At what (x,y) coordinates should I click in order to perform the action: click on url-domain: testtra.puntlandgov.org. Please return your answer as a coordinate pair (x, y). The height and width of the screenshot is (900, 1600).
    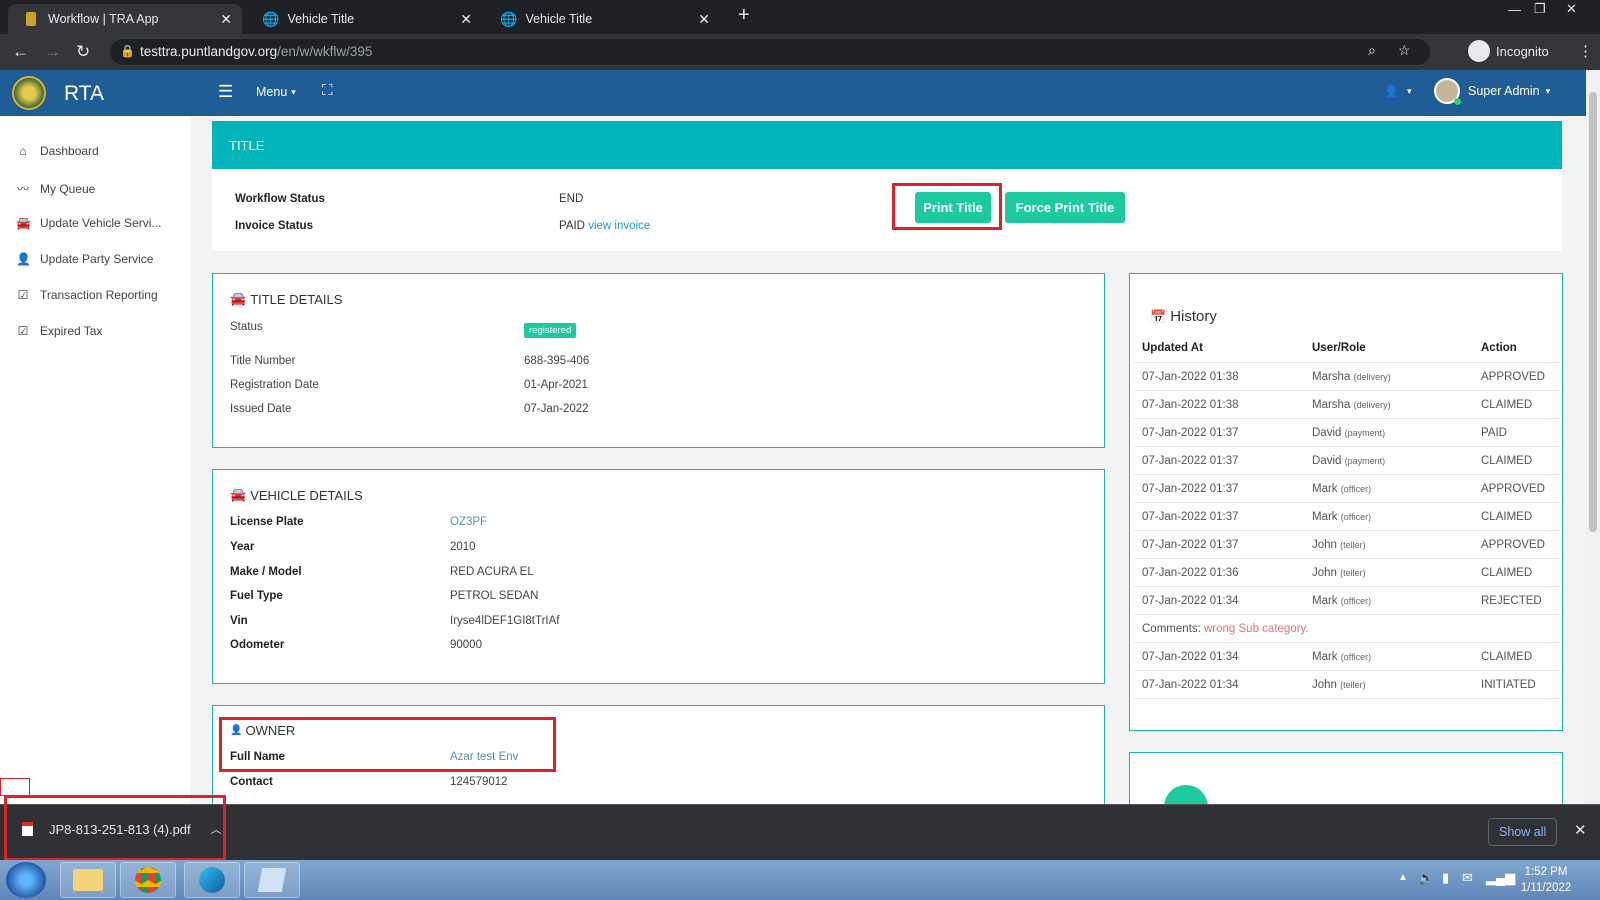
    Looking at the image, I should click on (209, 51).